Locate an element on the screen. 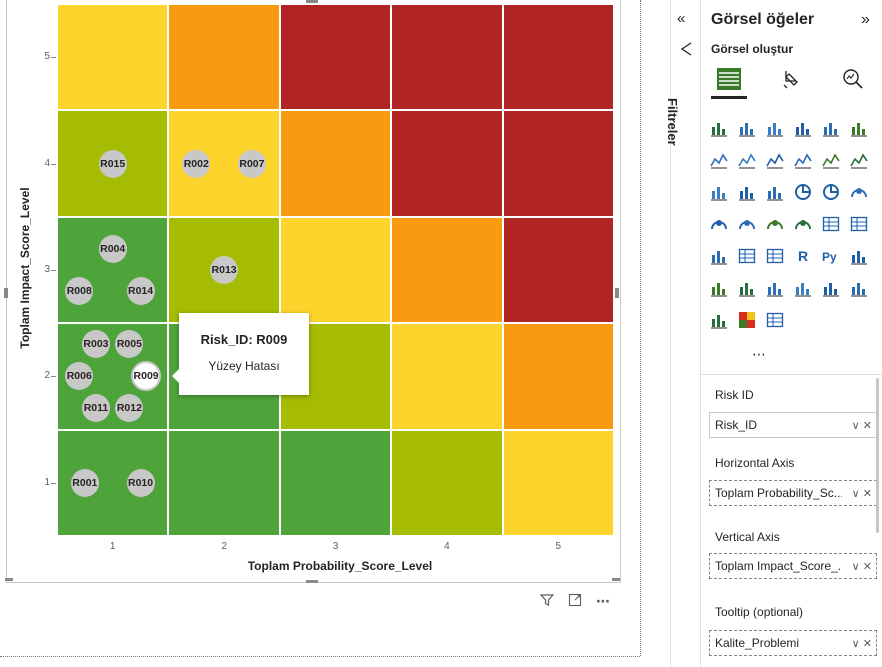 This screenshot has width=882, height=667. r-visual-icon: R is located at coordinates (803, 256).